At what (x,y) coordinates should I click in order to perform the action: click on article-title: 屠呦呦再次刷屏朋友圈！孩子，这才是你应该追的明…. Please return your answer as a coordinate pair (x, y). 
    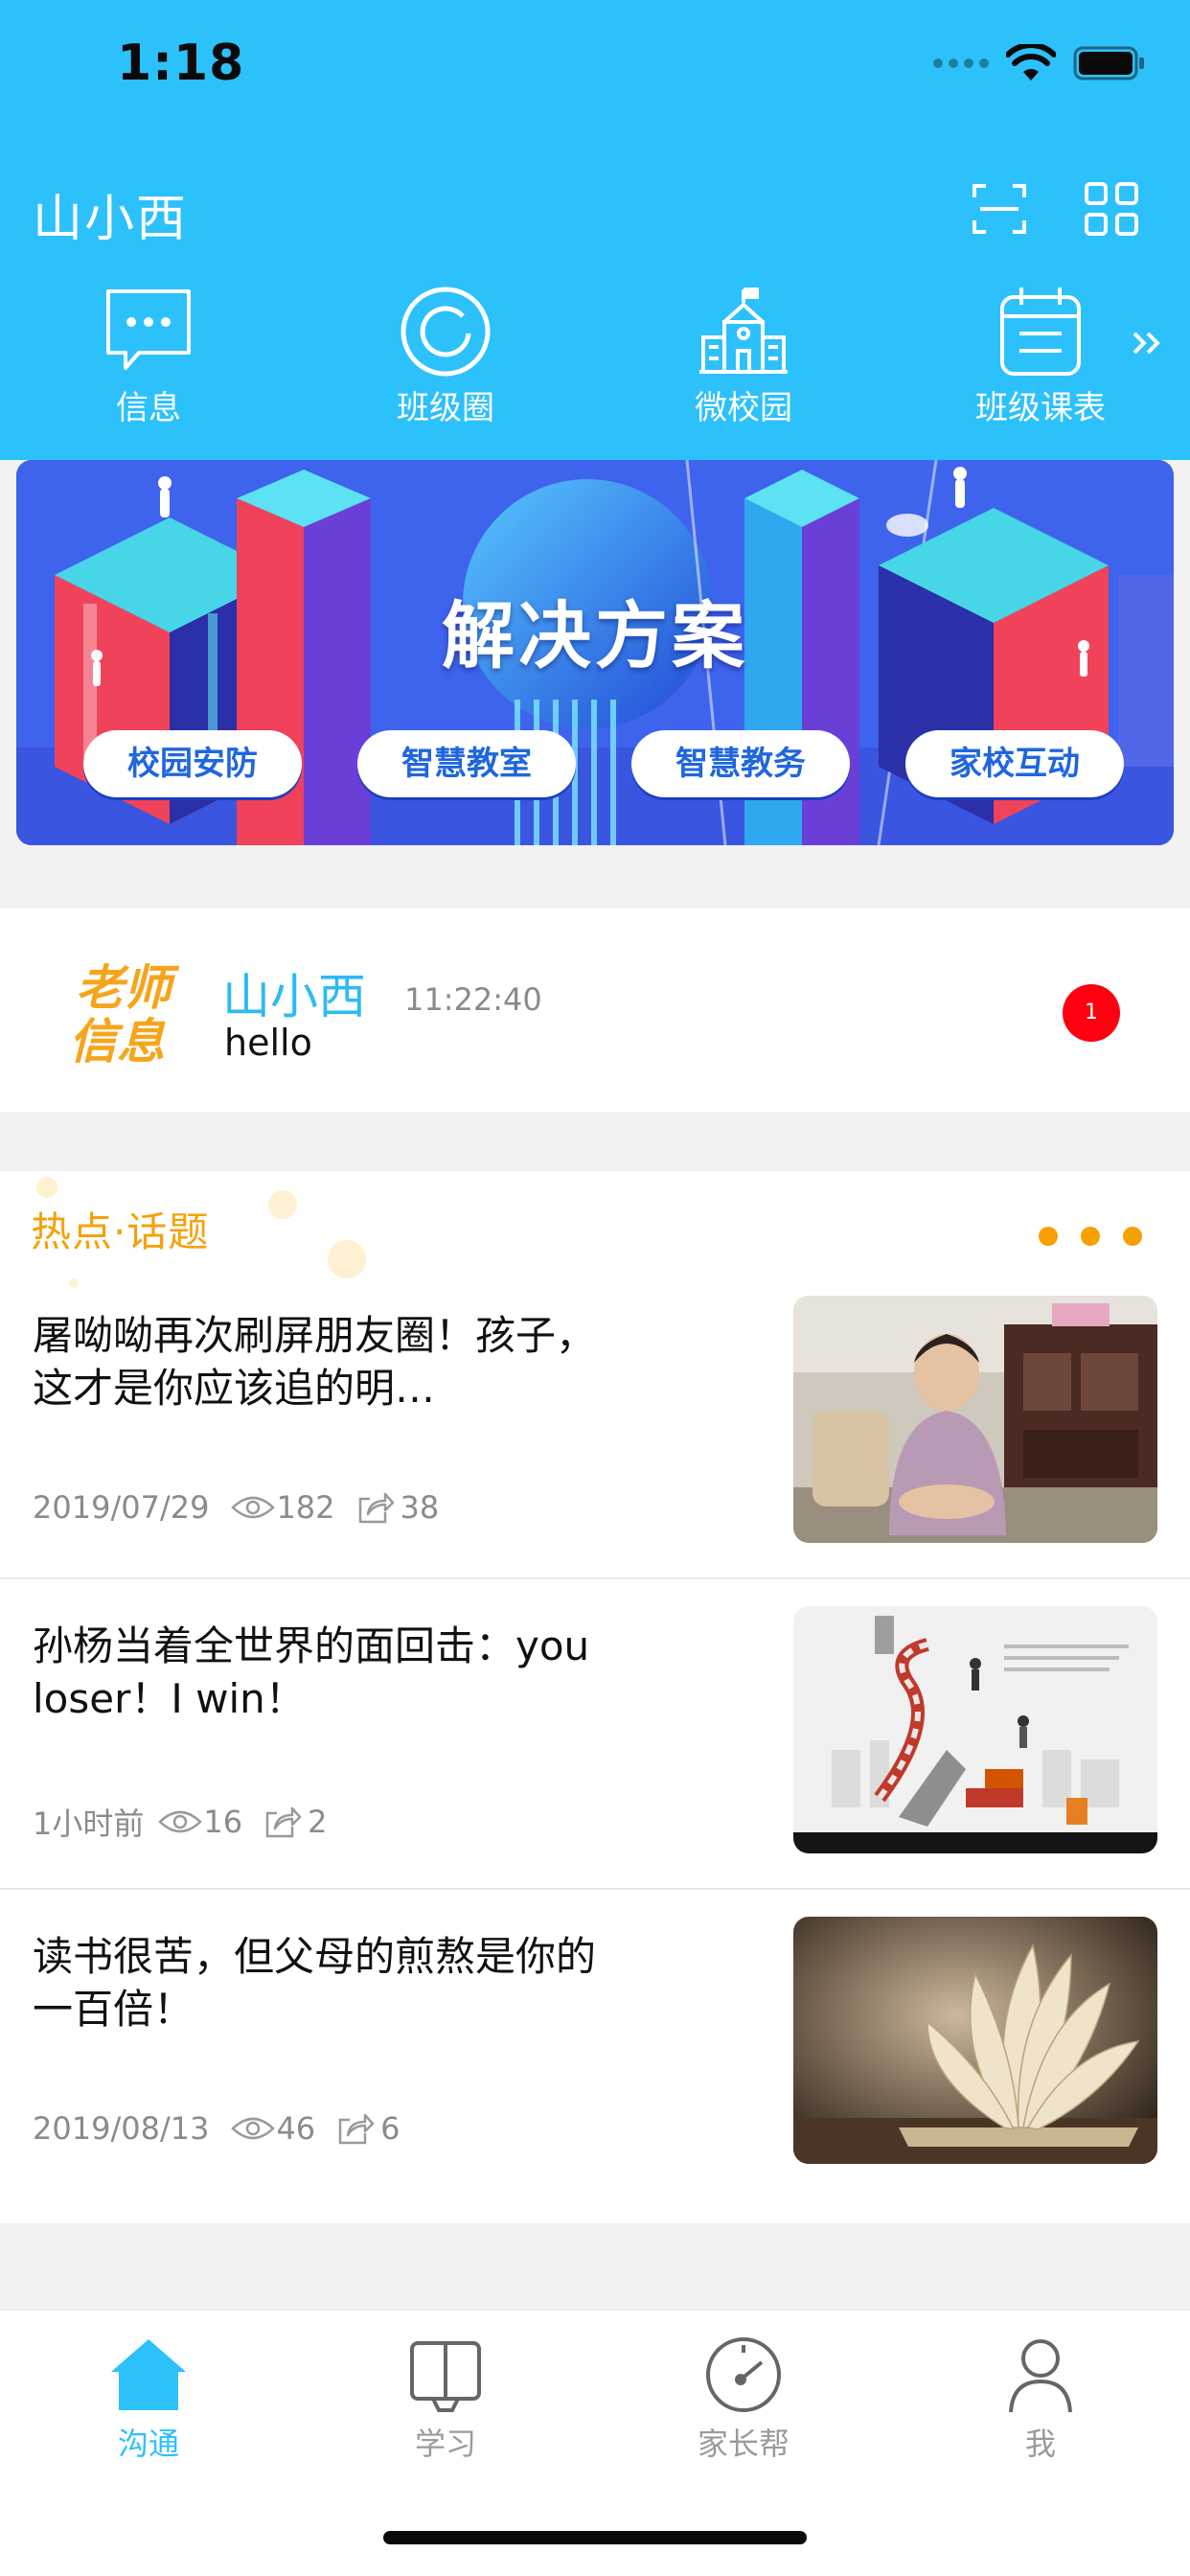
    Looking at the image, I should click on (315, 1362).